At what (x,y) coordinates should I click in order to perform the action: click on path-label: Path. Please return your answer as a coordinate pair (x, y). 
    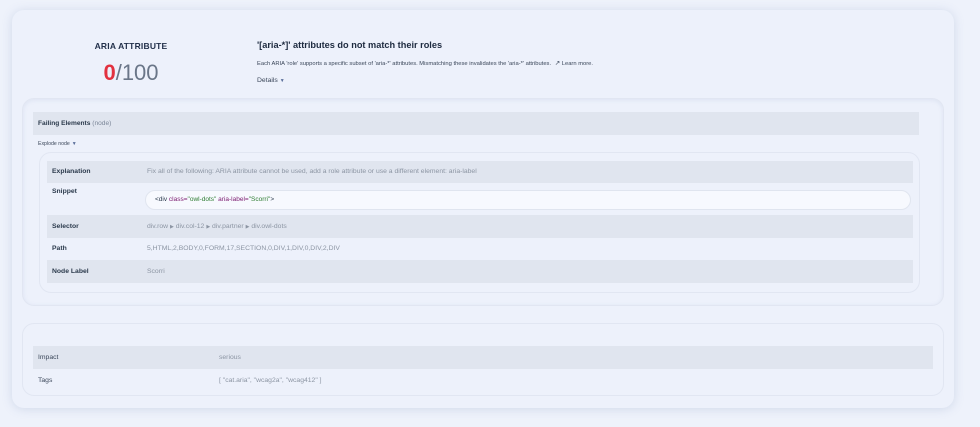
    Looking at the image, I should click on (59, 248).